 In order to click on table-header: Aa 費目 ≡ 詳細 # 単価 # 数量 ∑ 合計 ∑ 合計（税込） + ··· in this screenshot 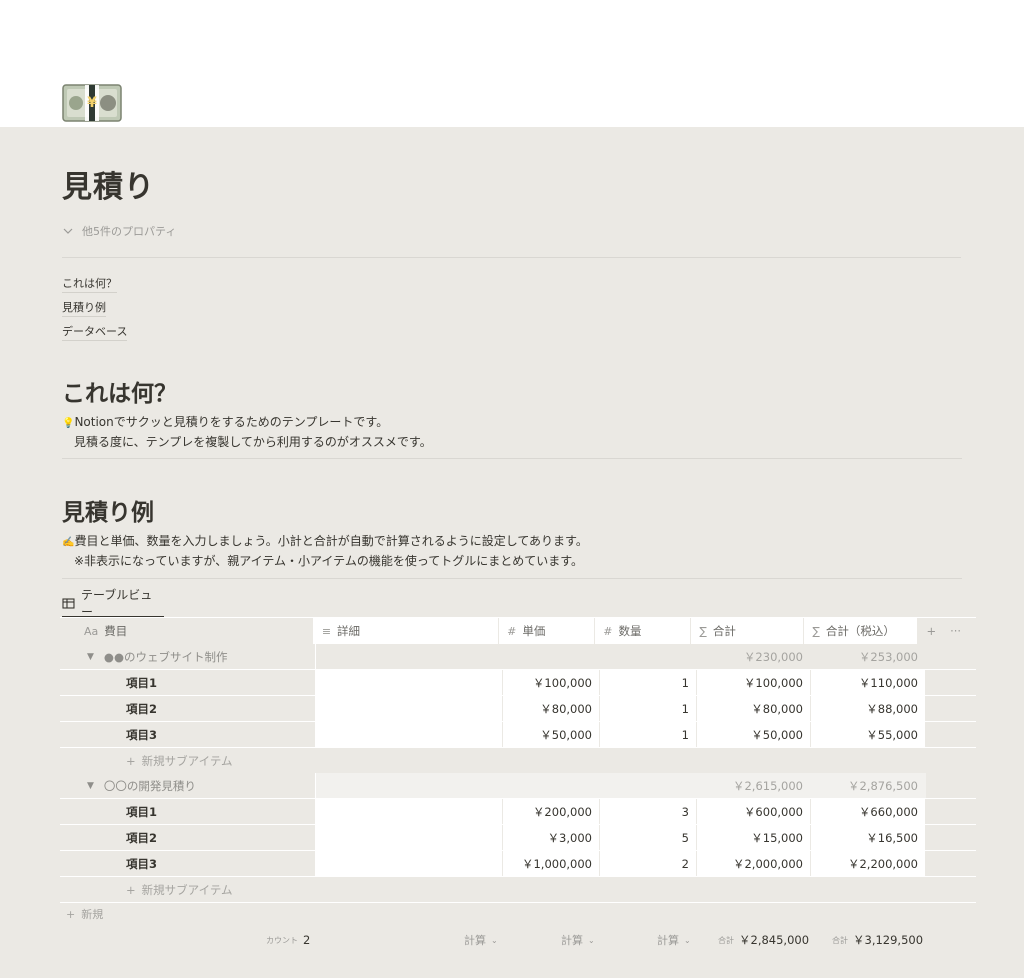, I will do `click(518, 631)`.